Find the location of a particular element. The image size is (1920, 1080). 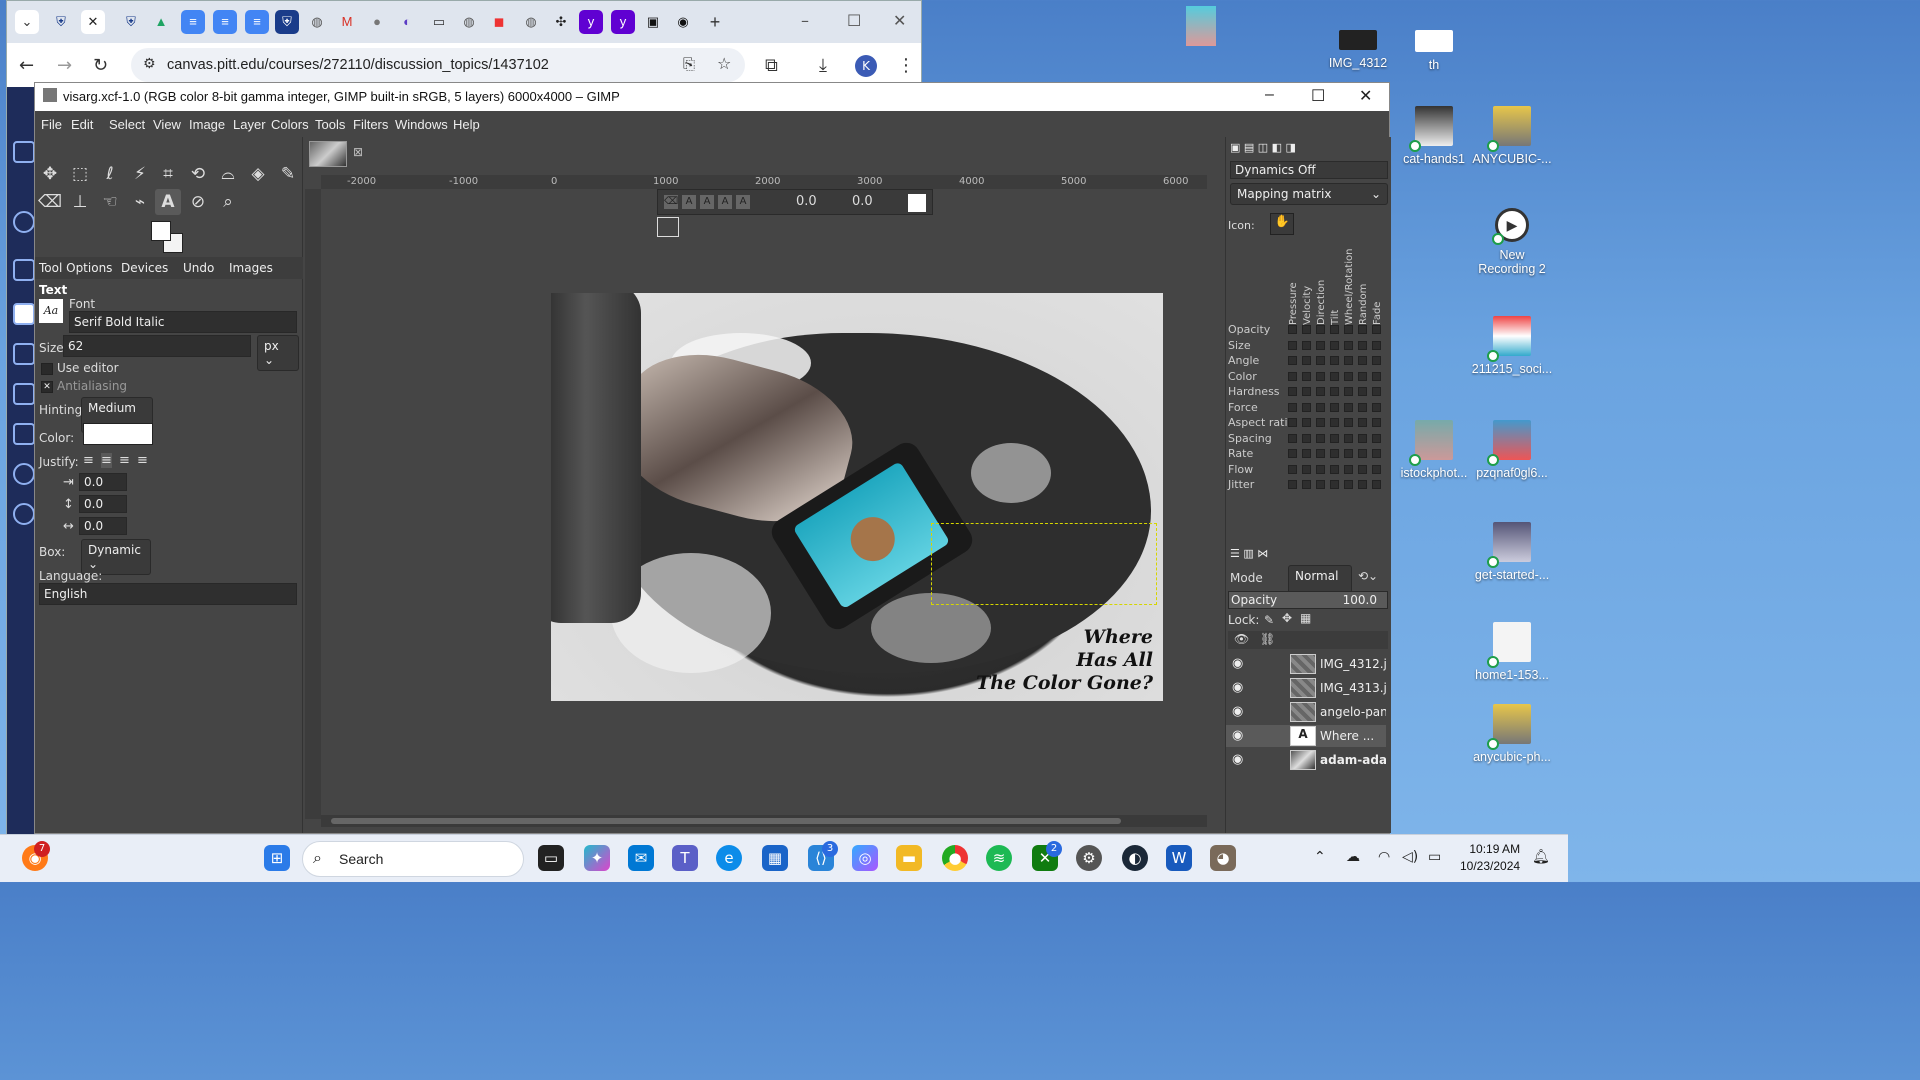

tab-circles-icon: ◐ is located at coordinates (407, 22).